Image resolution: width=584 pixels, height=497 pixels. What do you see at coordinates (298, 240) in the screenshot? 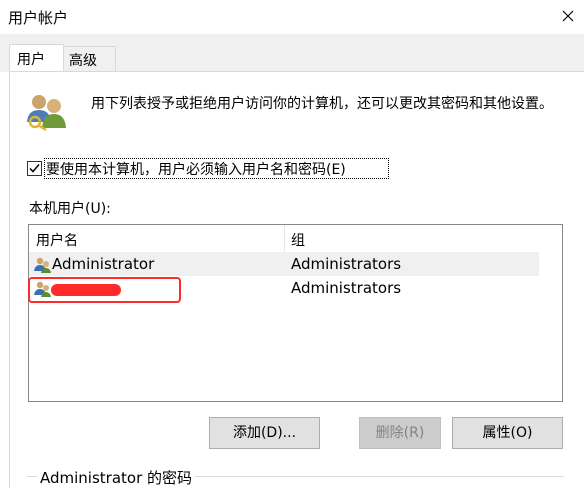
I see `column-header-group: 组` at bounding box center [298, 240].